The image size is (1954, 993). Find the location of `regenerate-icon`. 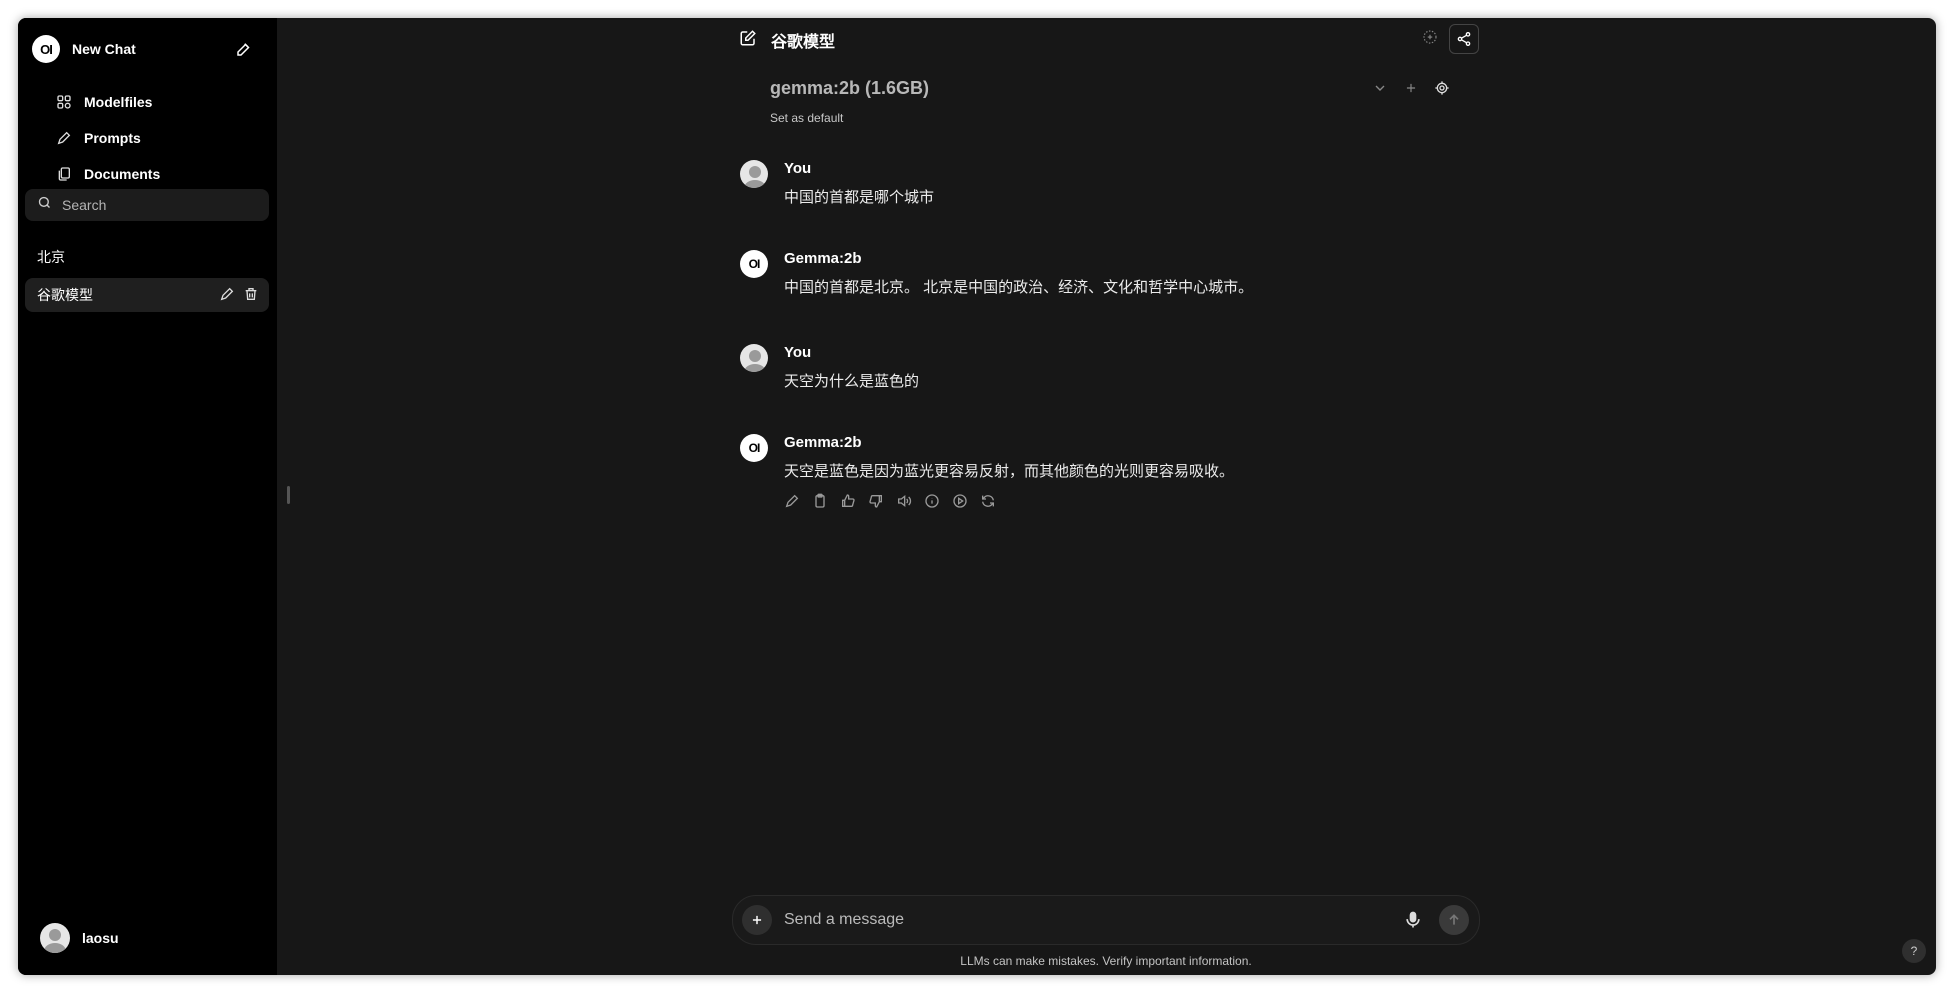

regenerate-icon is located at coordinates (988, 501).